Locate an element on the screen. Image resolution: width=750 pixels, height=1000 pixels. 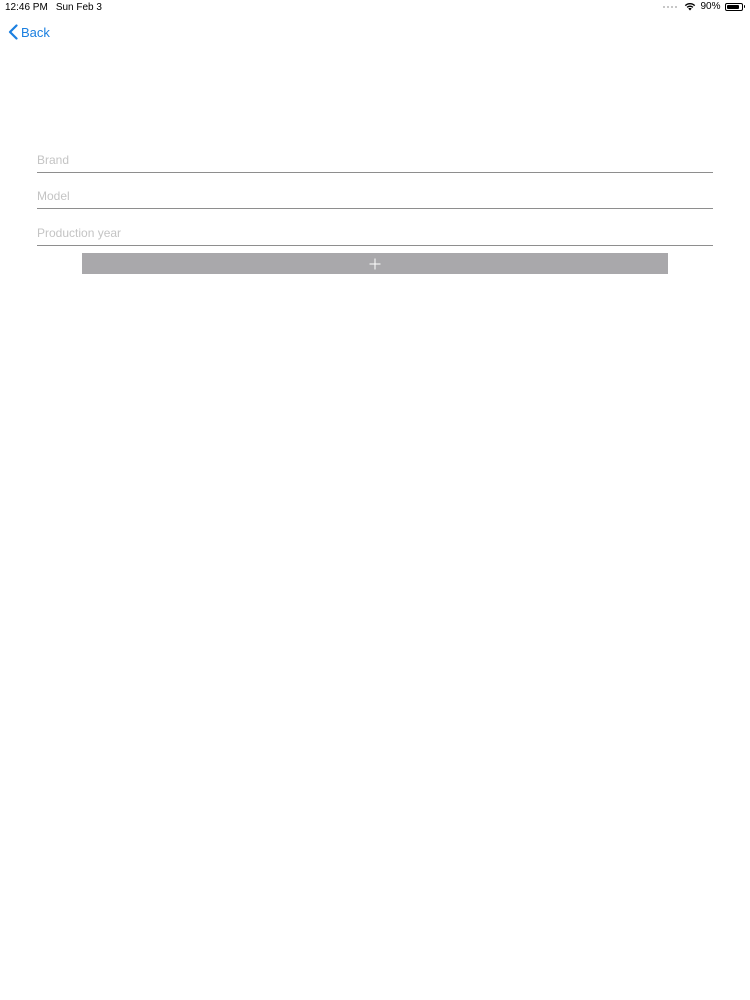
battery-fill is located at coordinates (733, 6).